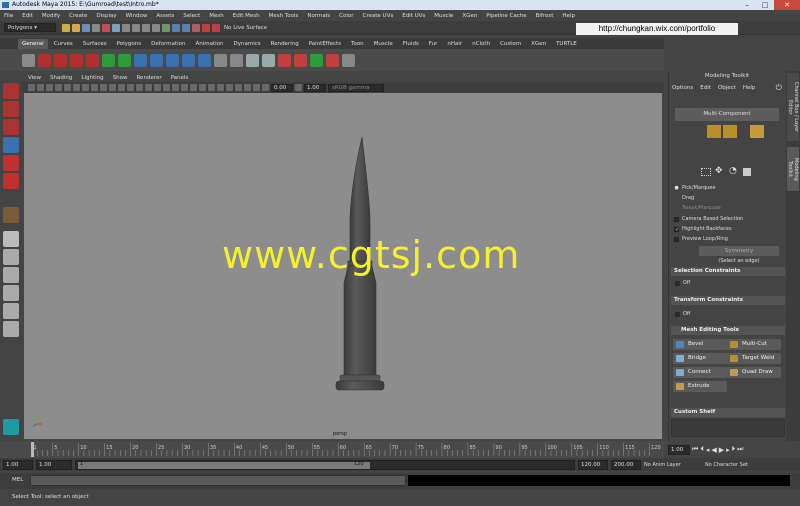 The height and width of the screenshot is (506, 800). What do you see at coordinates (168, 44) in the screenshot?
I see `tab-deformation: Deformation` at bounding box center [168, 44].